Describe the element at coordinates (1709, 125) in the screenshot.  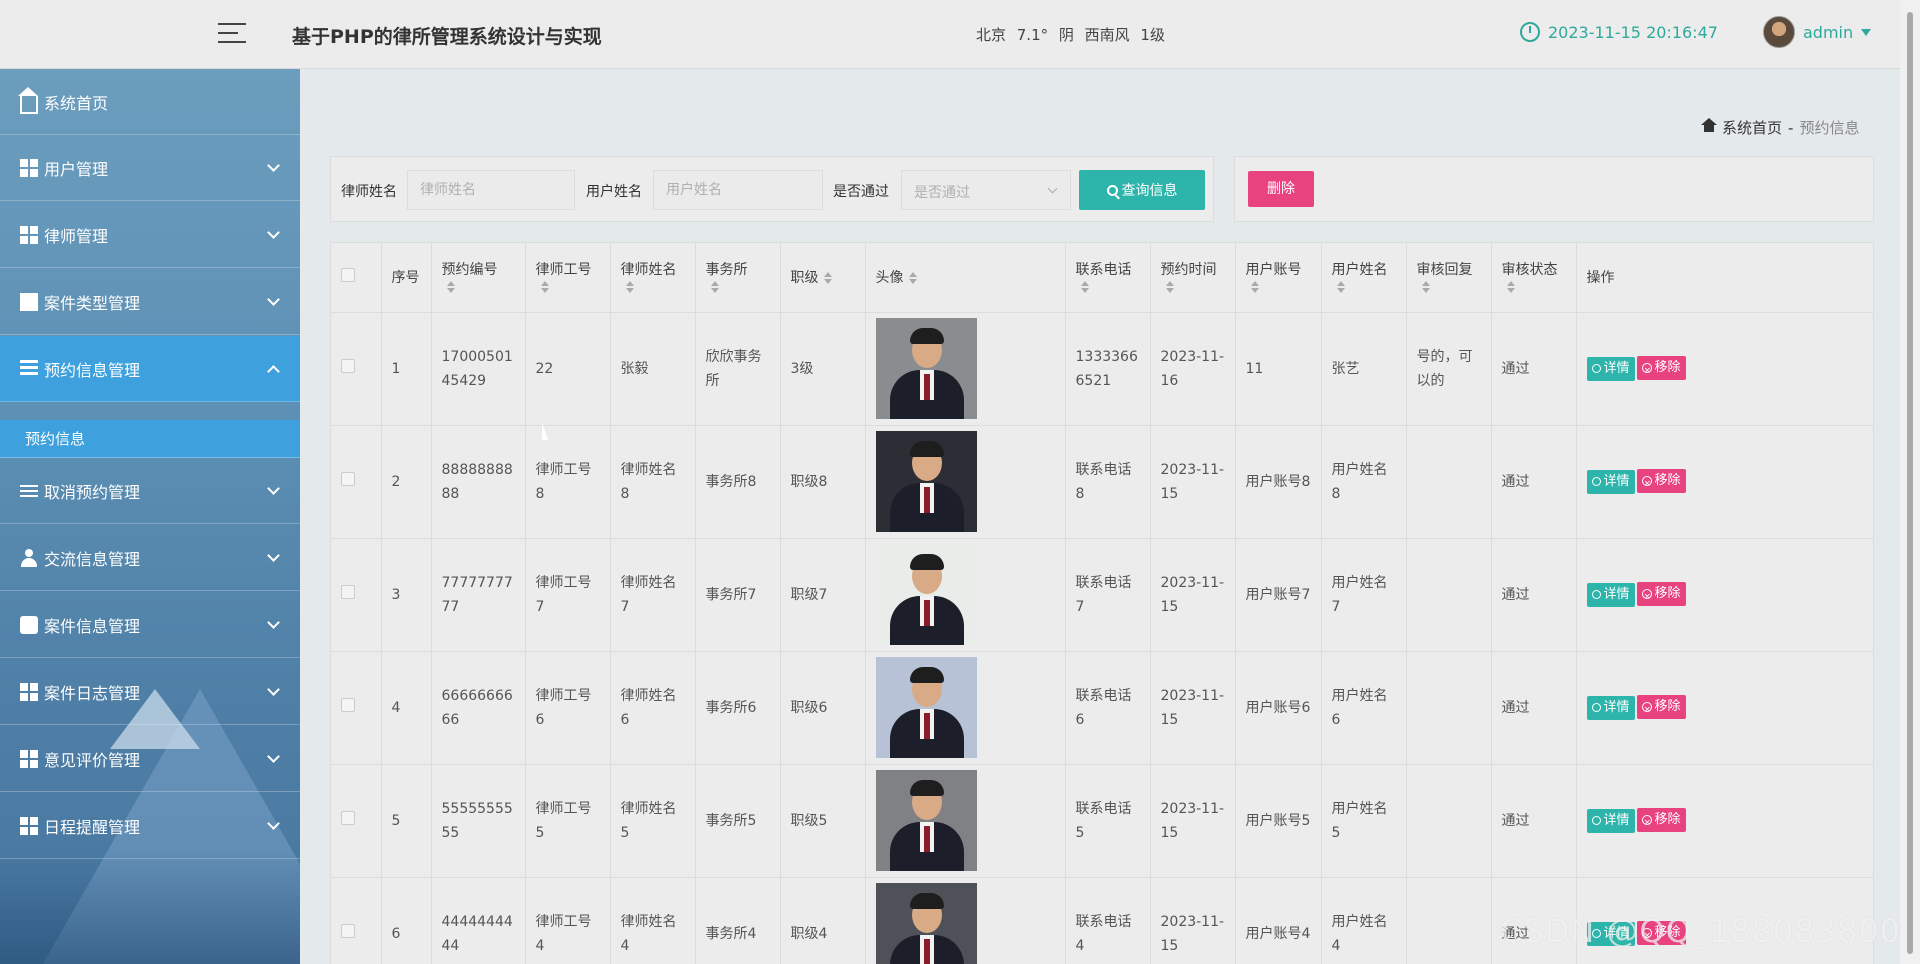
I see `home-icon` at that location.